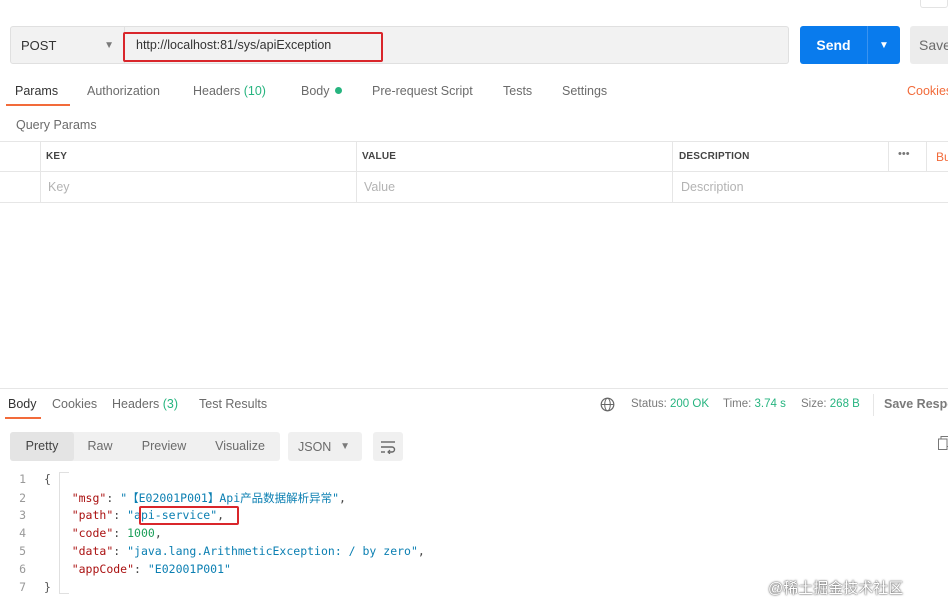 Image resolution: width=948 pixels, height=616 pixels. What do you see at coordinates (67, 45) in the screenshot?
I see `method-select: POST ▼` at bounding box center [67, 45].